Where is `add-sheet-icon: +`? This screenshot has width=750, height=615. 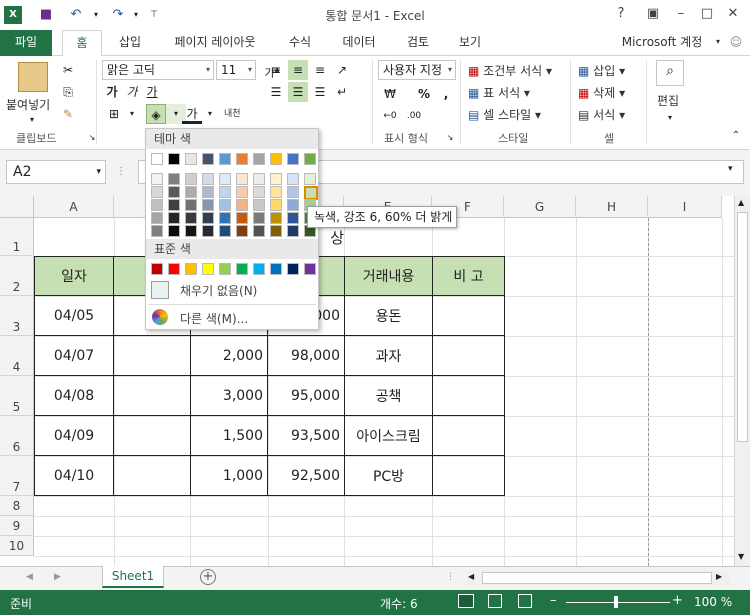 add-sheet-icon: + is located at coordinates (208, 577).